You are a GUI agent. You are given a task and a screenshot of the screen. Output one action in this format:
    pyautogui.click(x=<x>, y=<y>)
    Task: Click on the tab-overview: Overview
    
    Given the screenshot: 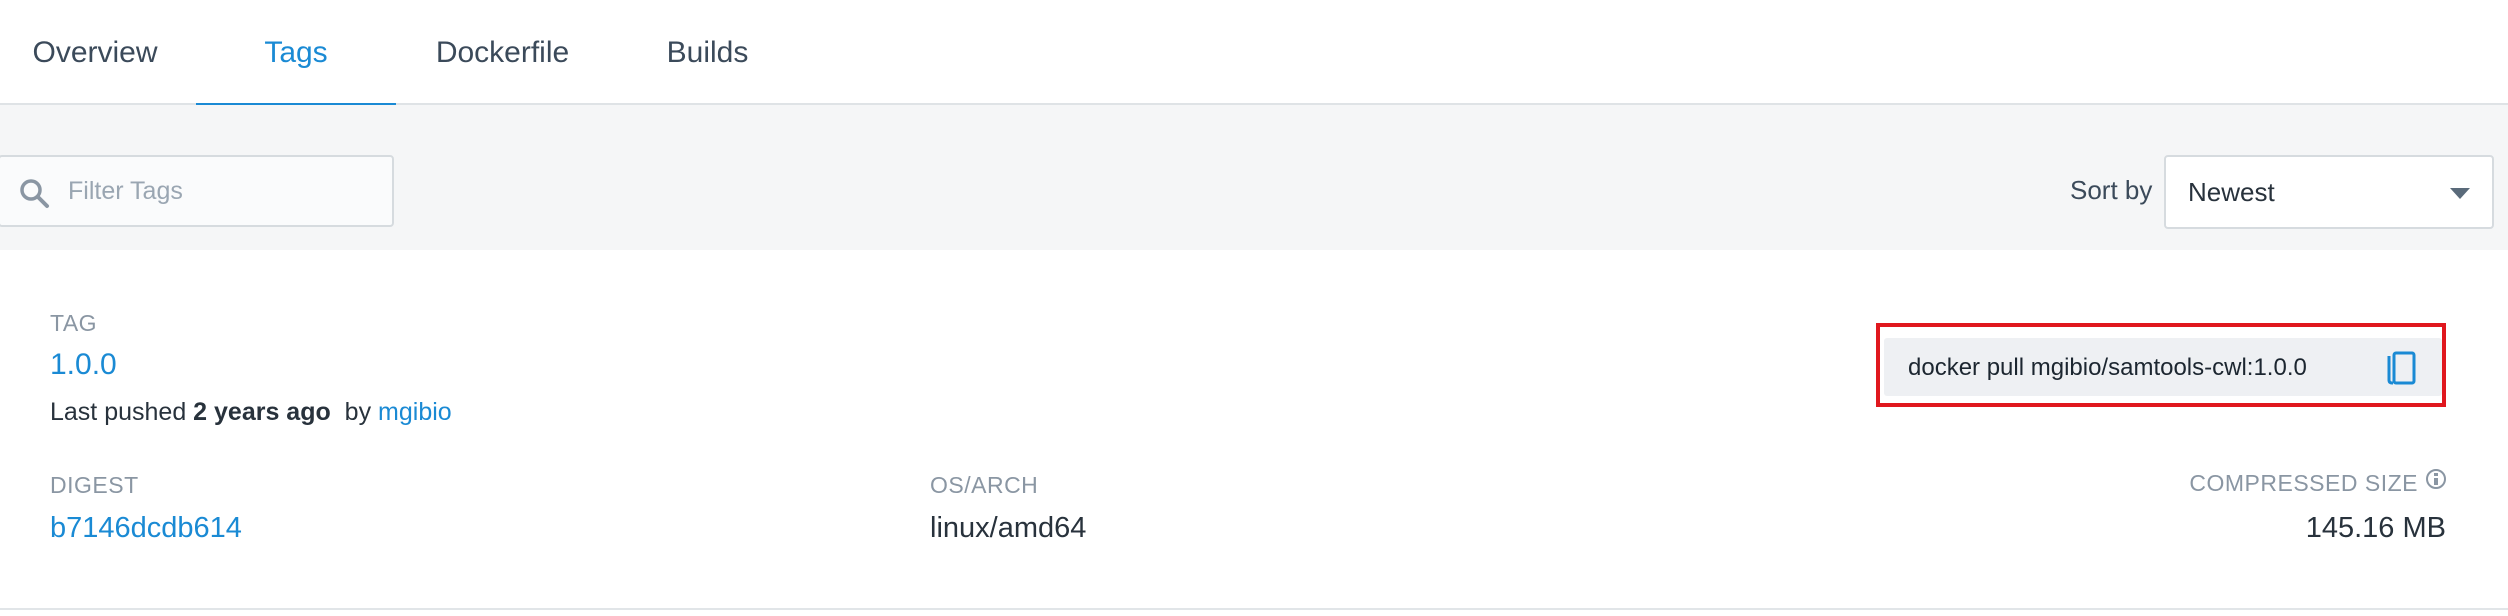 What is the action you would take?
    pyautogui.click(x=95, y=52)
    